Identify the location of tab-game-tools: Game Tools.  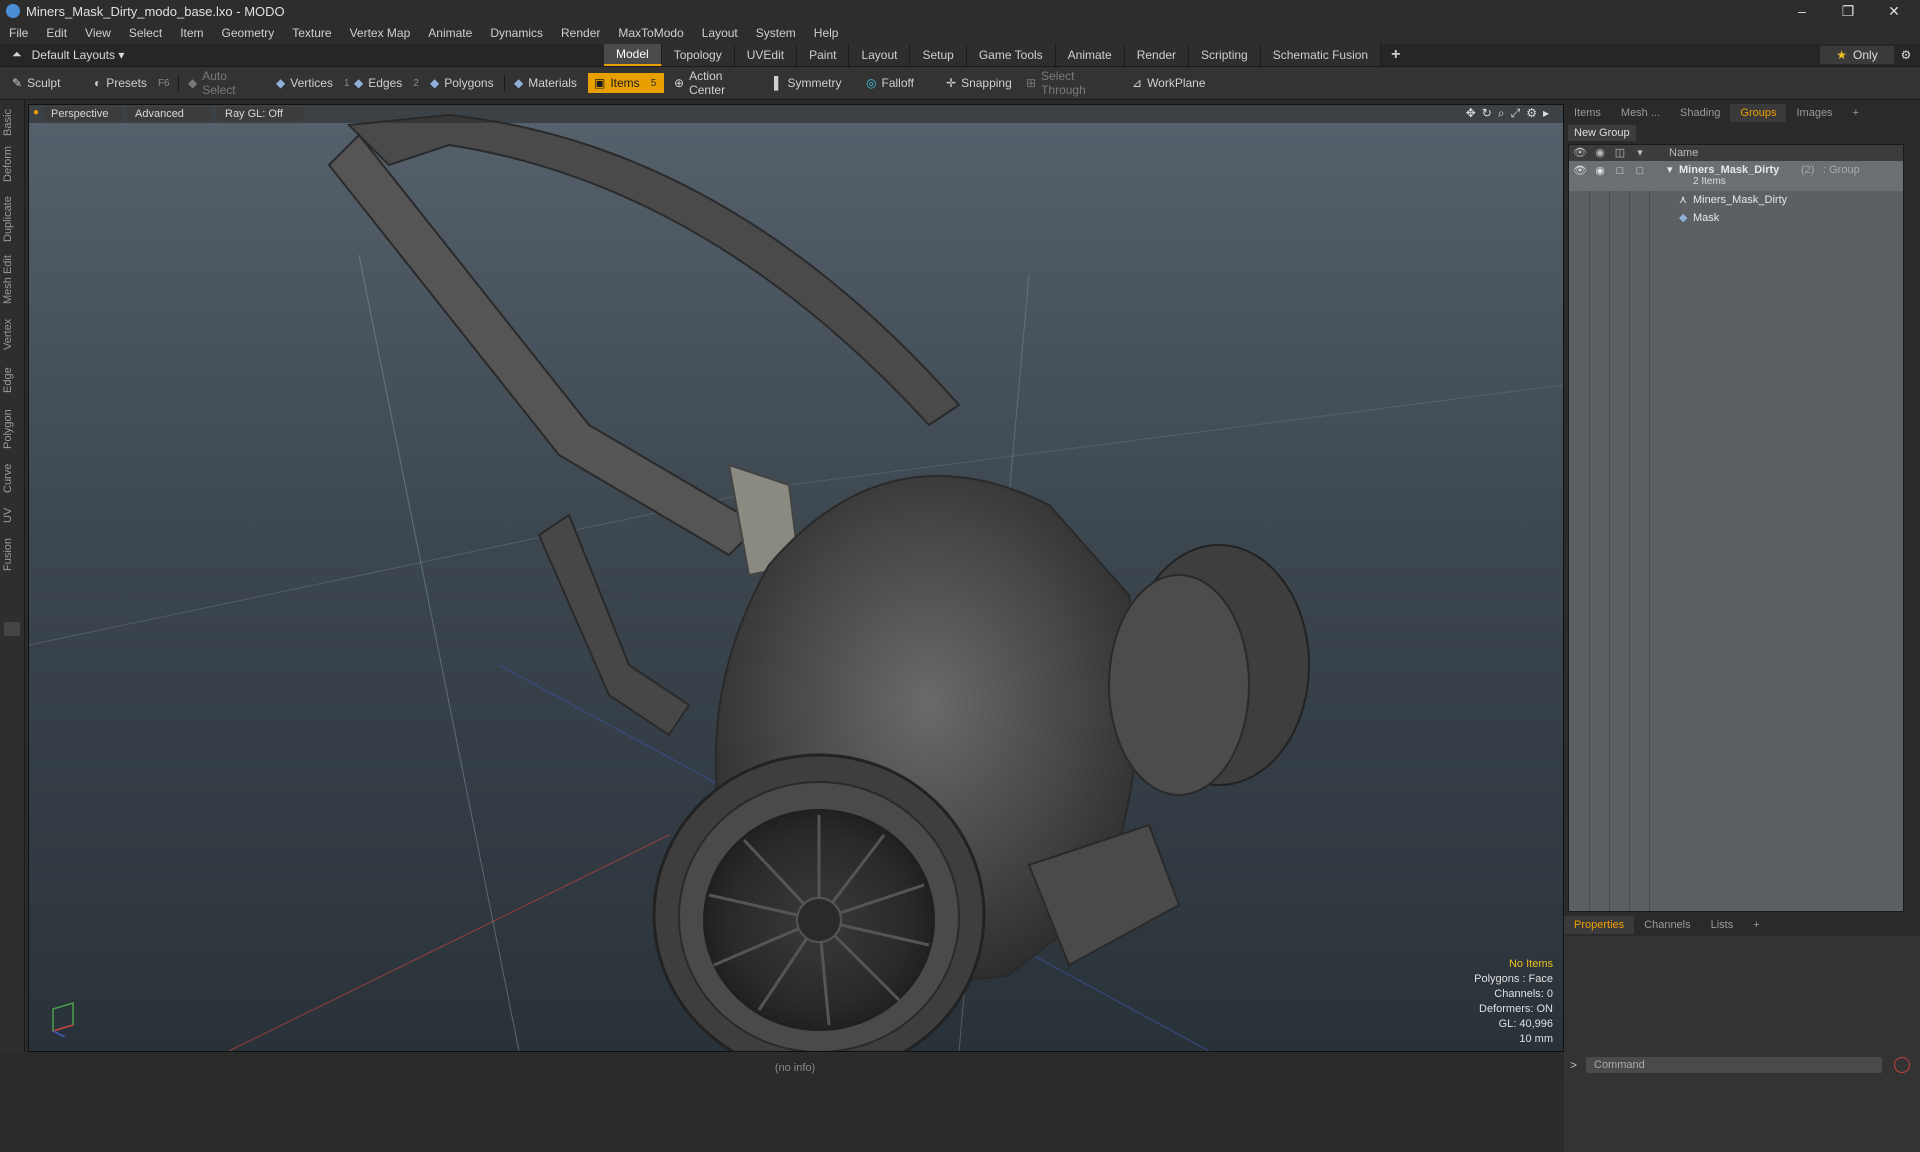
(1011, 55).